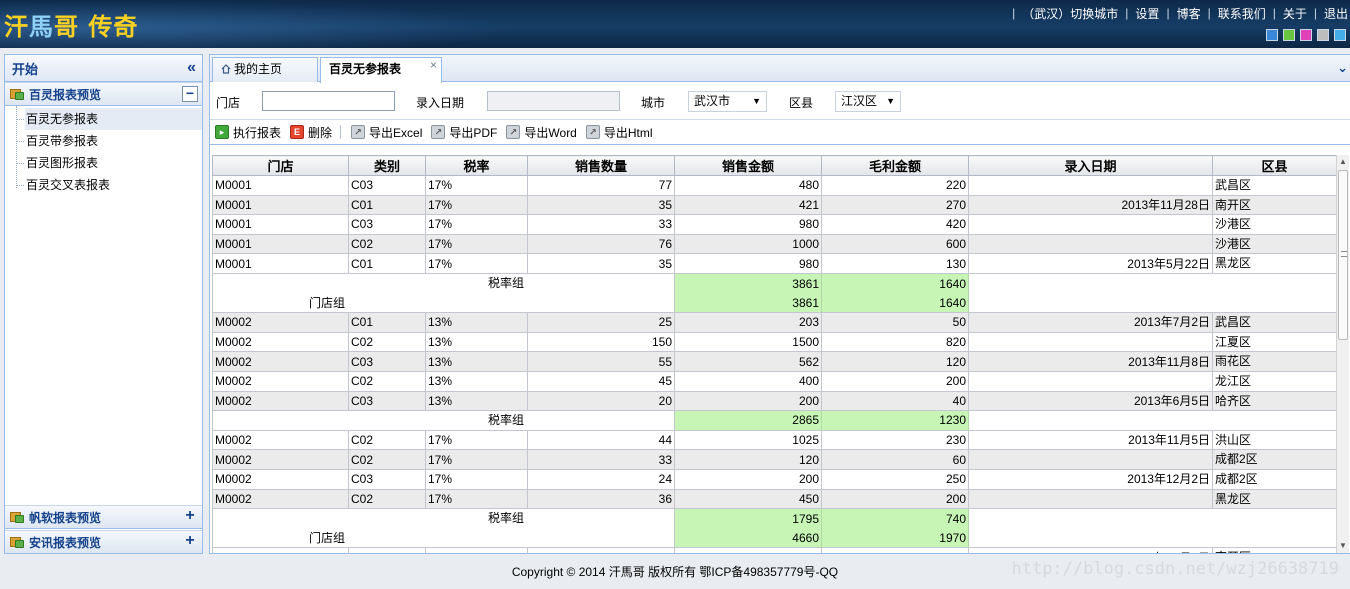 The image size is (1350, 589). Describe the element at coordinates (541, 132) in the screenshot. I see `export-word-button: ↗ 导出Word` at that location.